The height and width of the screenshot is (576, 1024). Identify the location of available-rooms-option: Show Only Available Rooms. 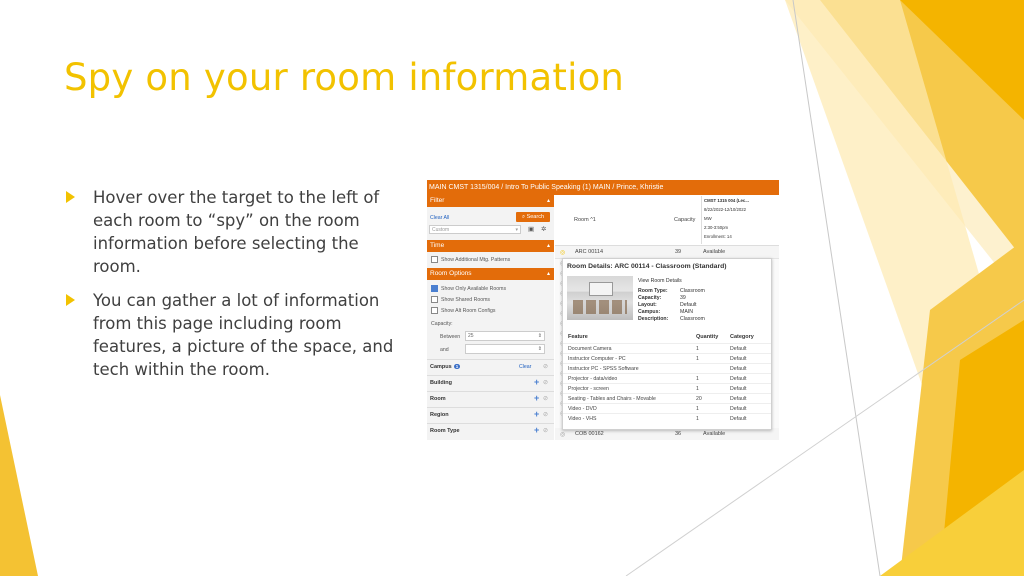
(468, 288).